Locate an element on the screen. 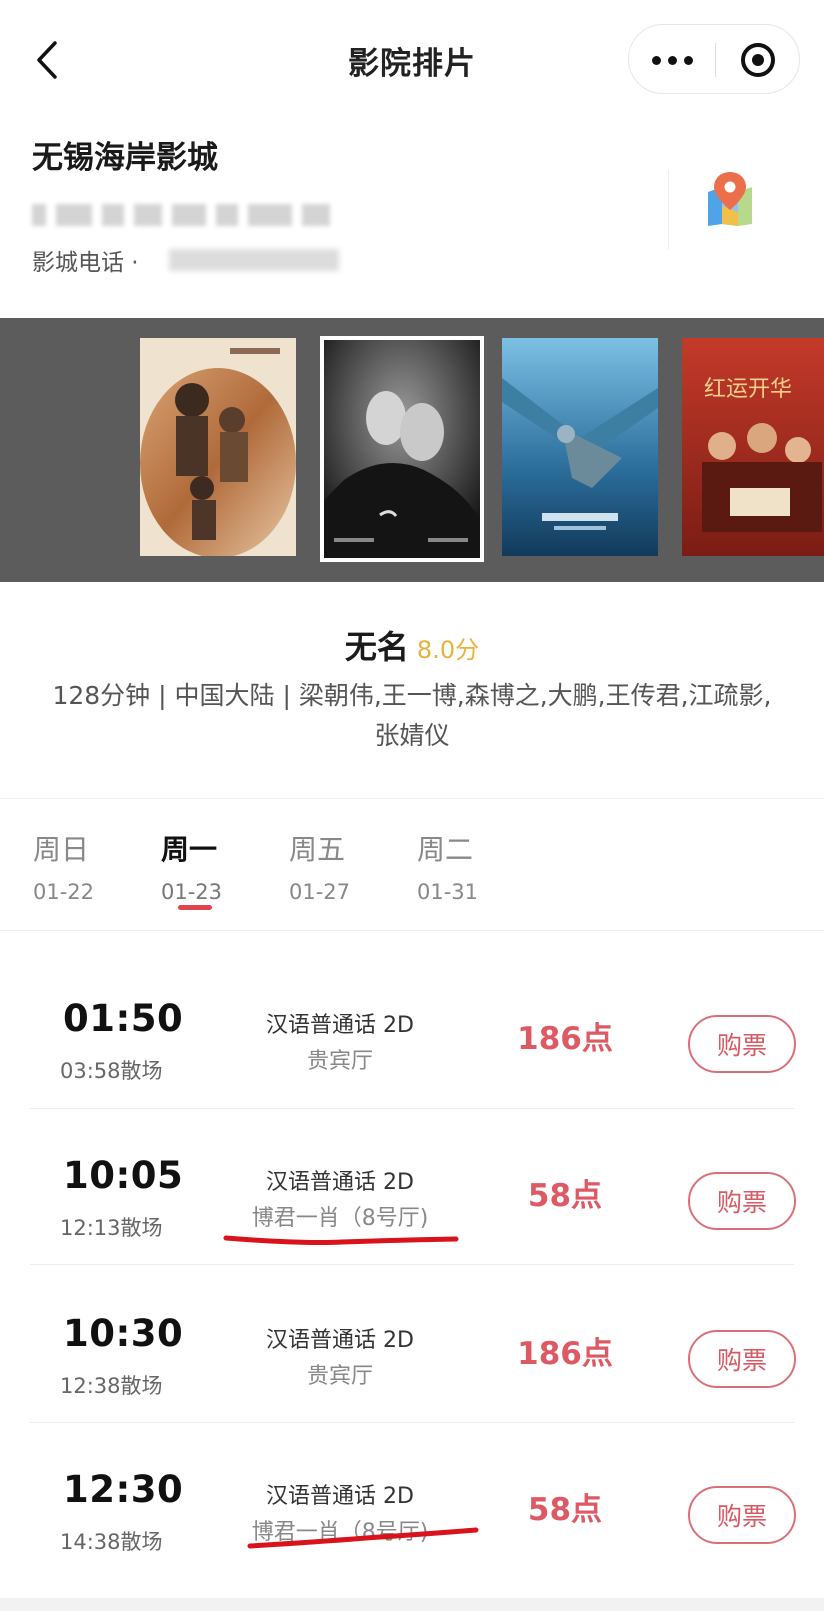  tabs-fade-overlay is located at coordinates (540, 860).